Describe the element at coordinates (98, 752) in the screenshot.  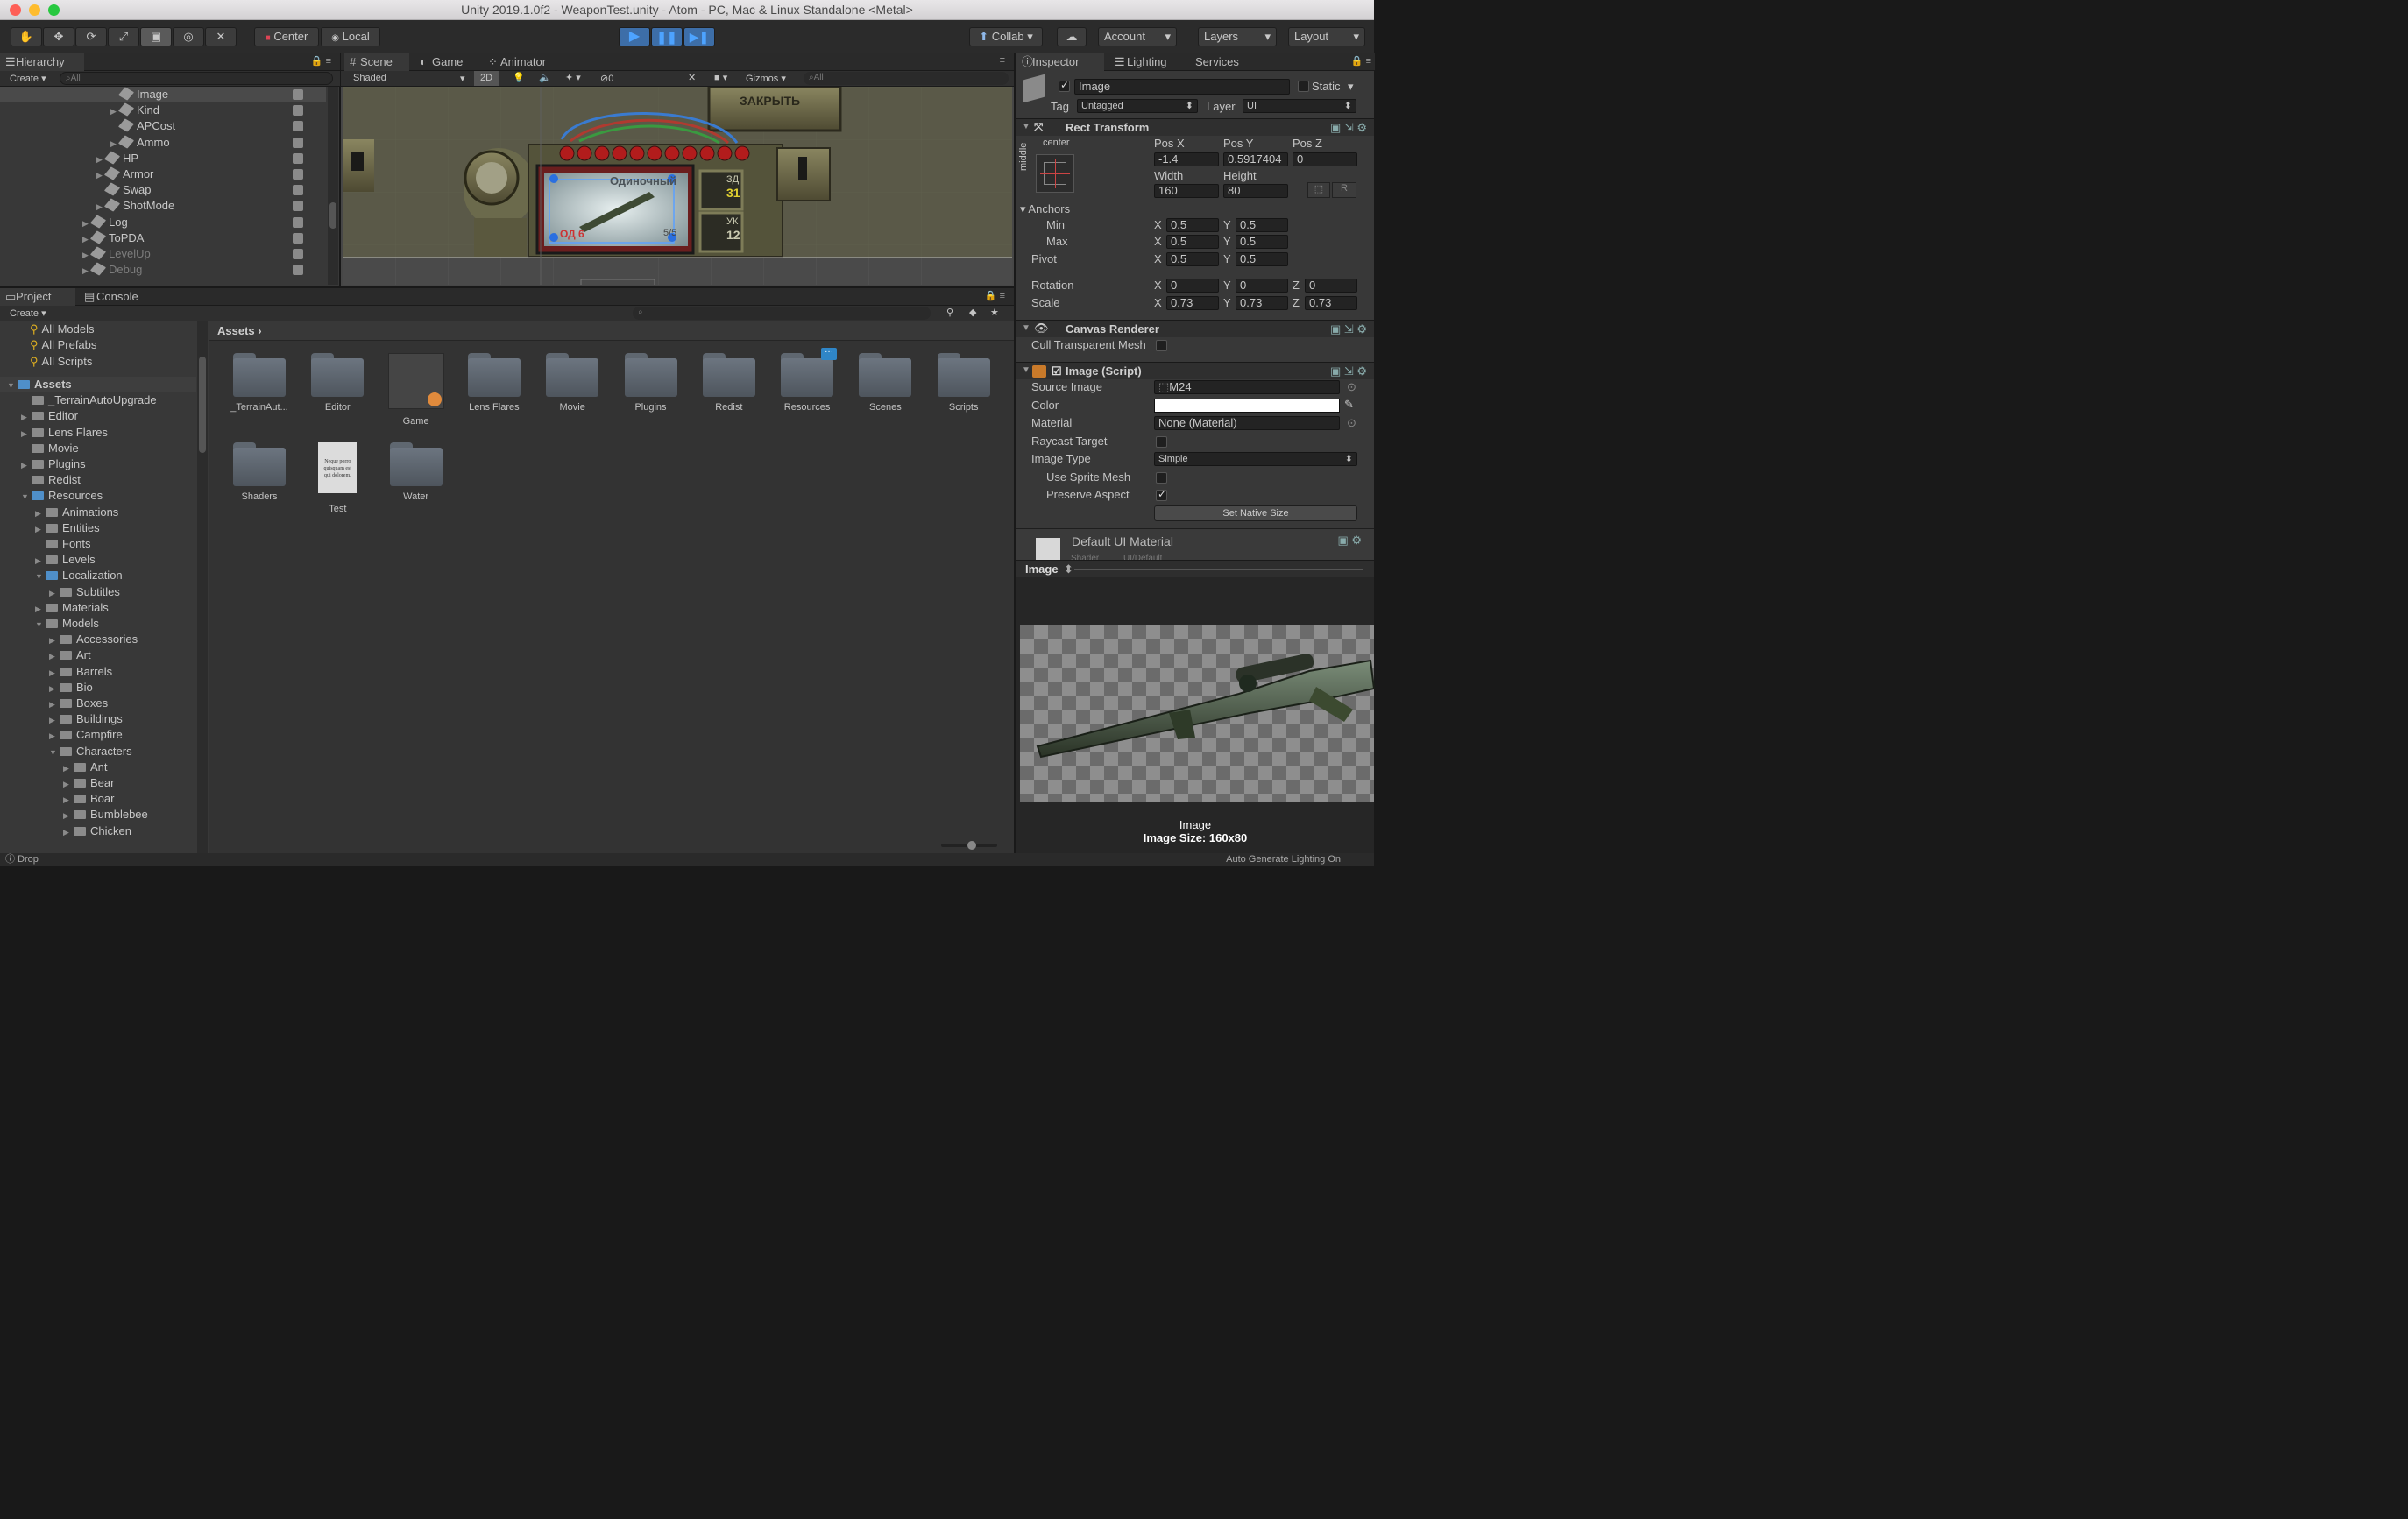
I see `project-tree-item: ▼ Characters` at that location.